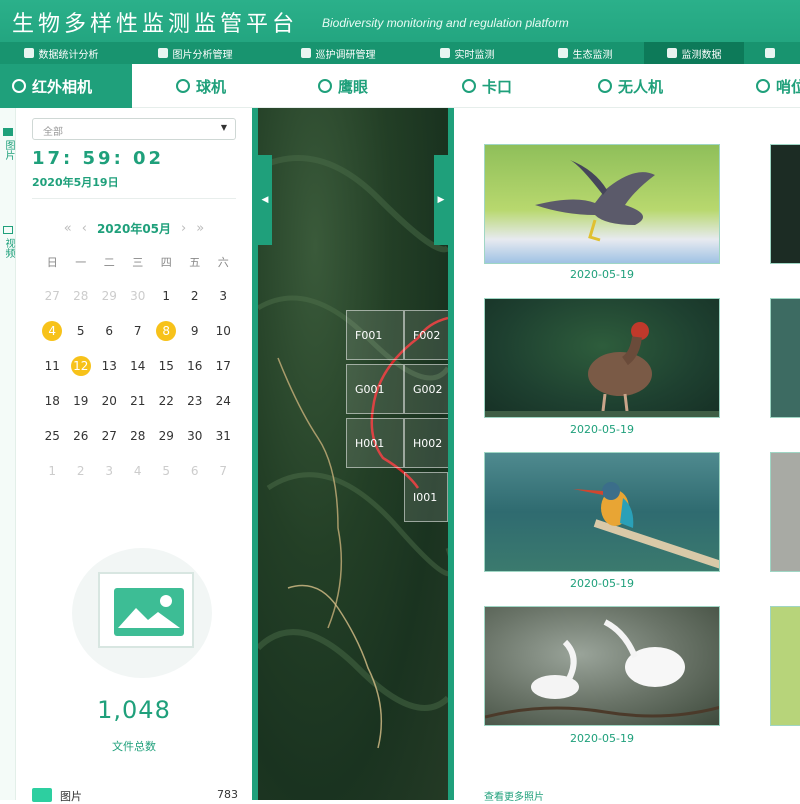 Image resolution: width=800 pixels, height=804 pixels. Describe the element at coordinates (8, 144) in the screenshot. I see `pictures-toggle: 图片` at that location.